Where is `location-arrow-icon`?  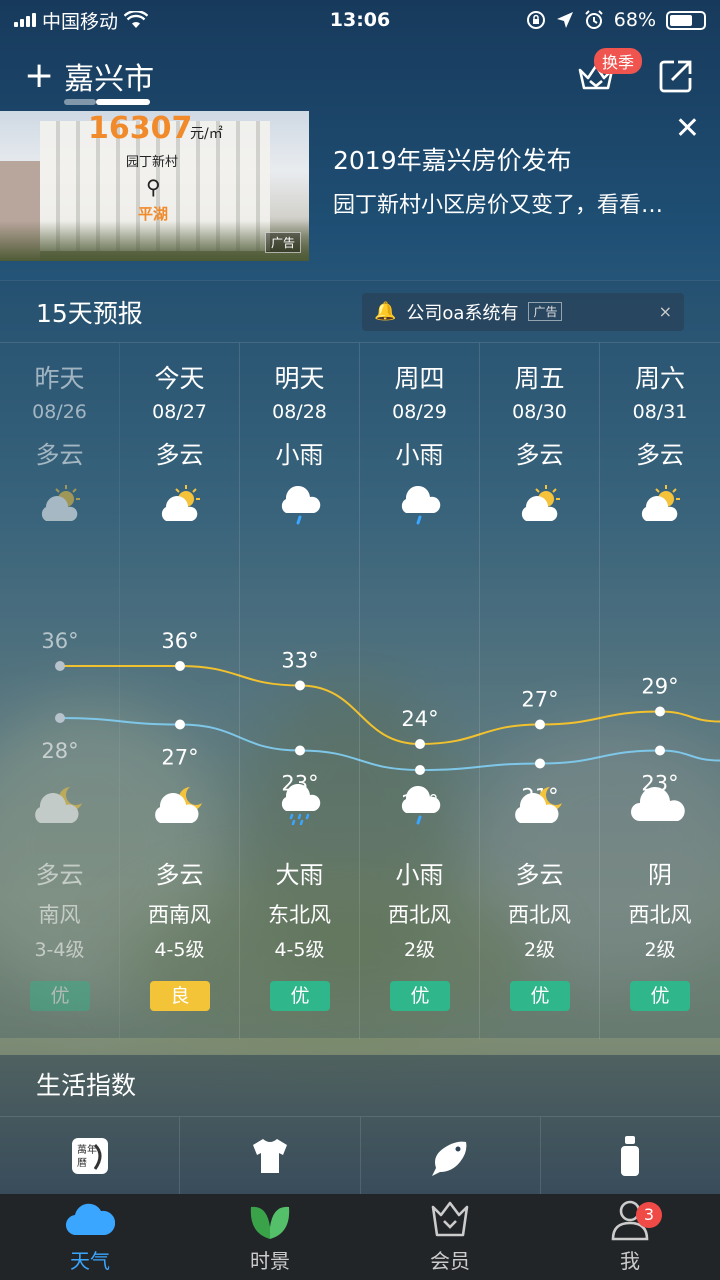
location-arrow-icon is located at coordinates (564, 20).